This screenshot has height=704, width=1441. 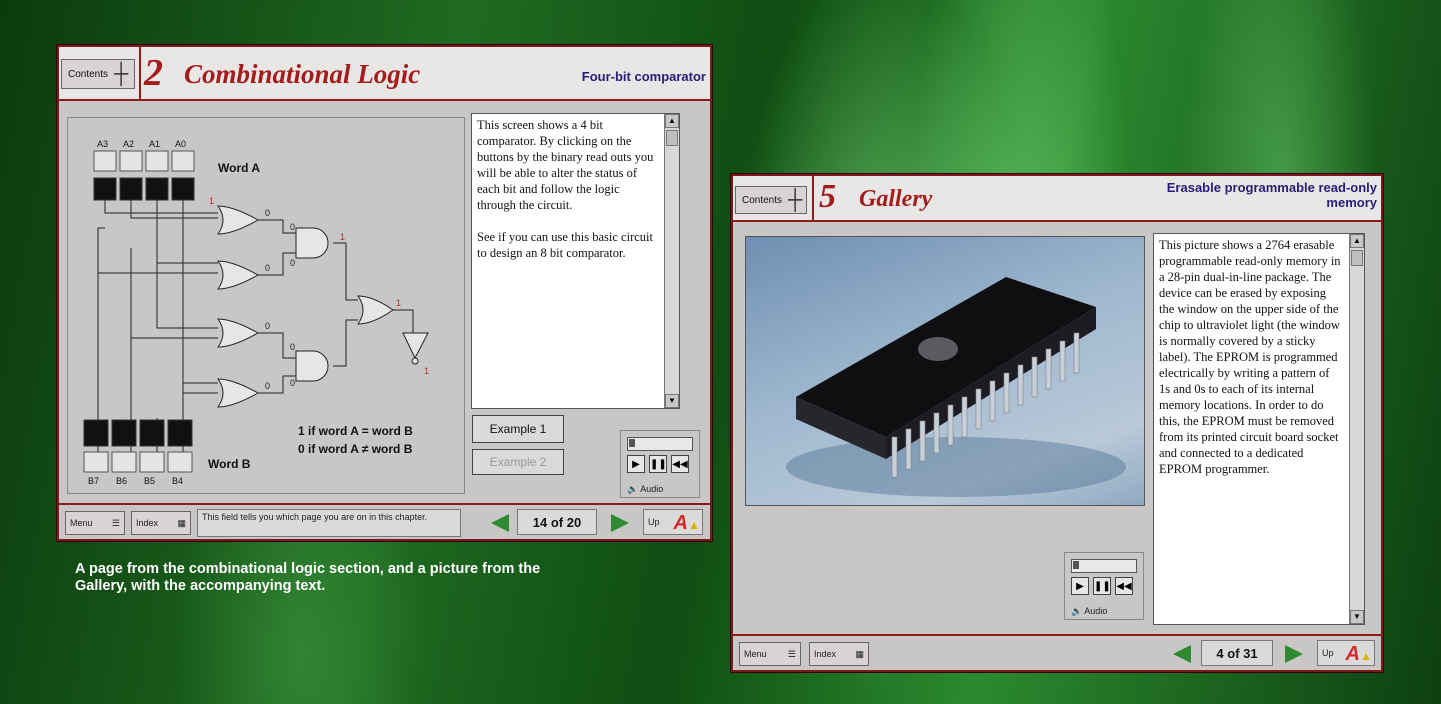 What do you see at coordinates (643, 76) in the screenshot?
I see `page-subtitle: Four-bit comparator` at bounding box center [643, 76].